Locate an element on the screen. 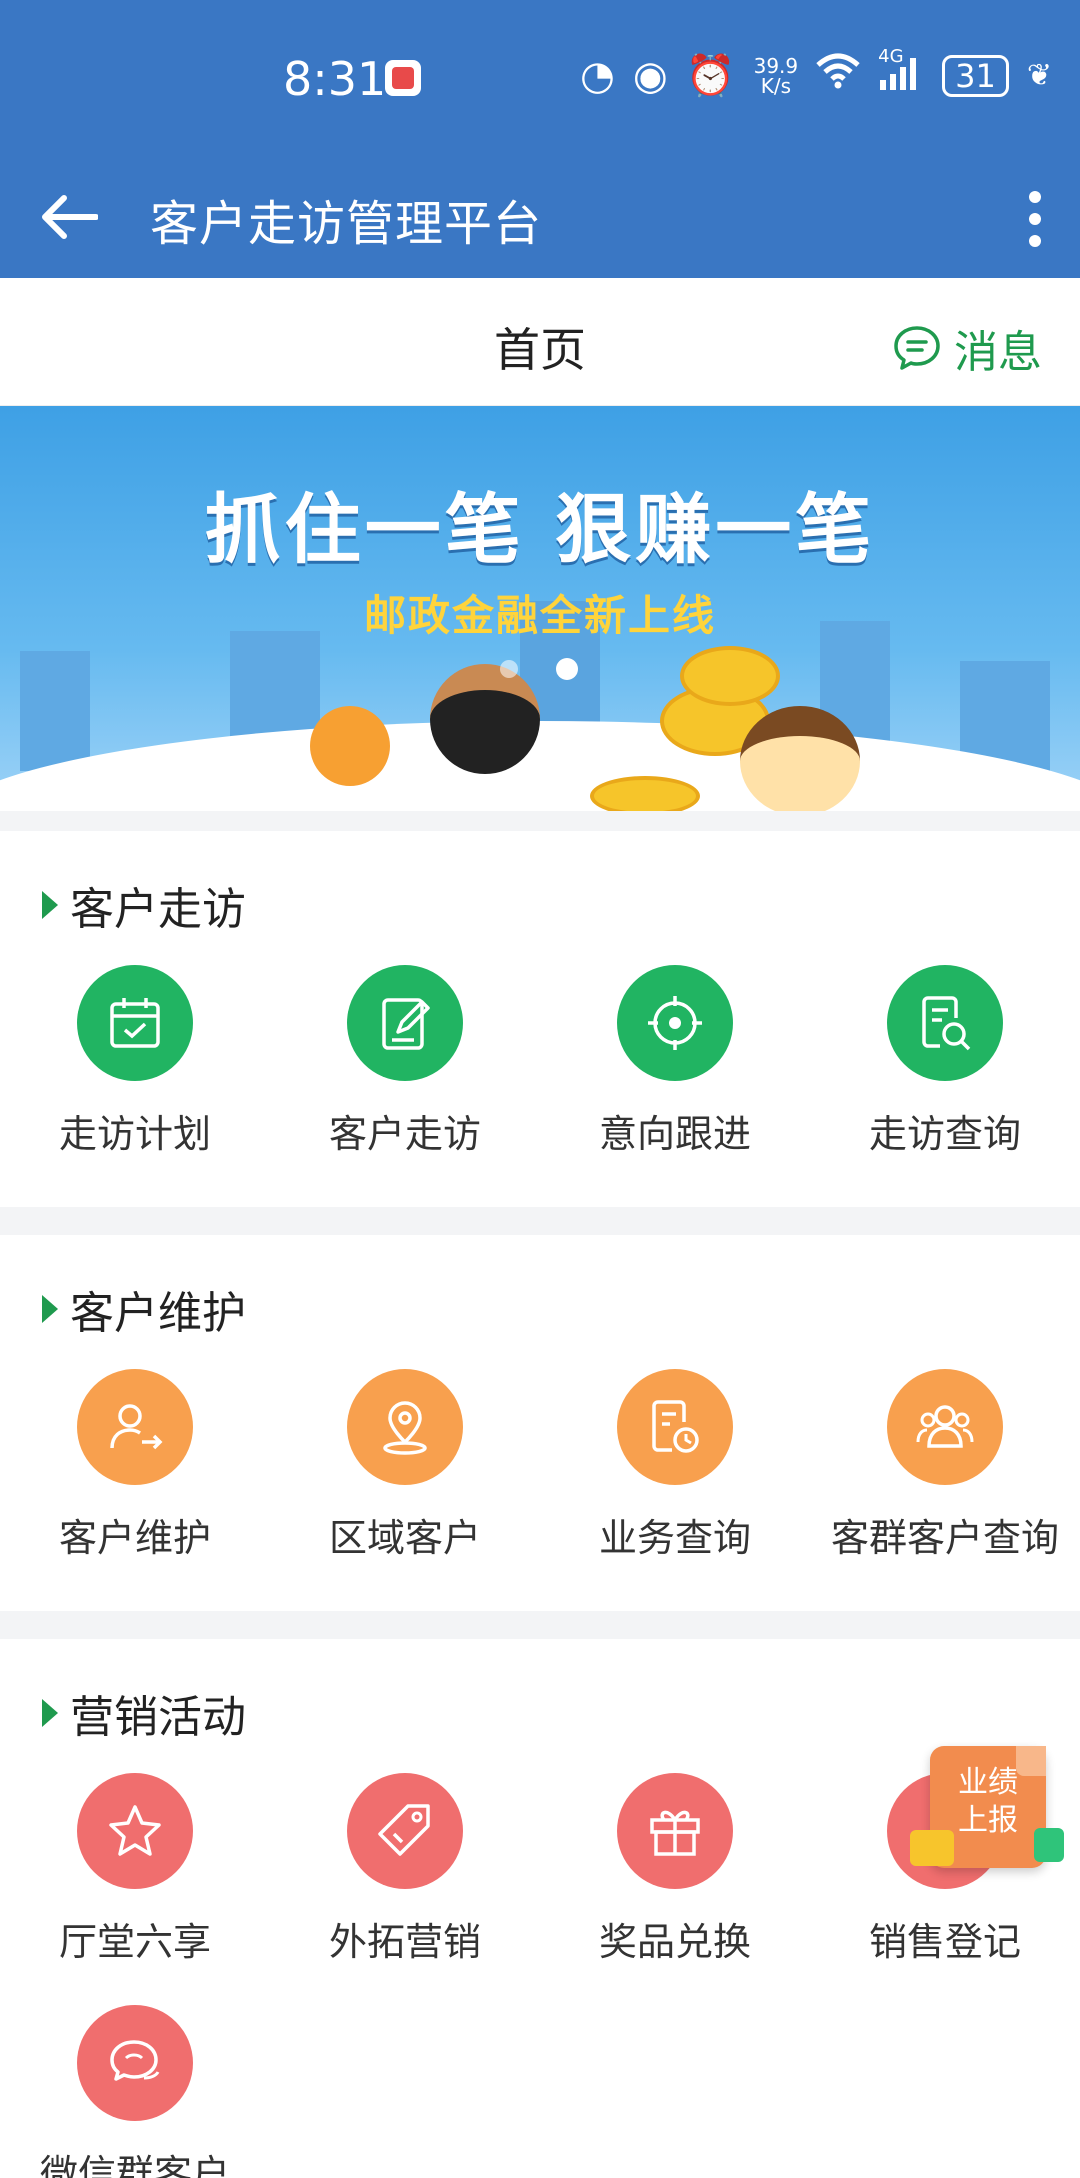 This screenshot has width=1080, height=2178. menu-item-wechat-group-customers: 微信群客户 is located at coordinates (135, 2091).